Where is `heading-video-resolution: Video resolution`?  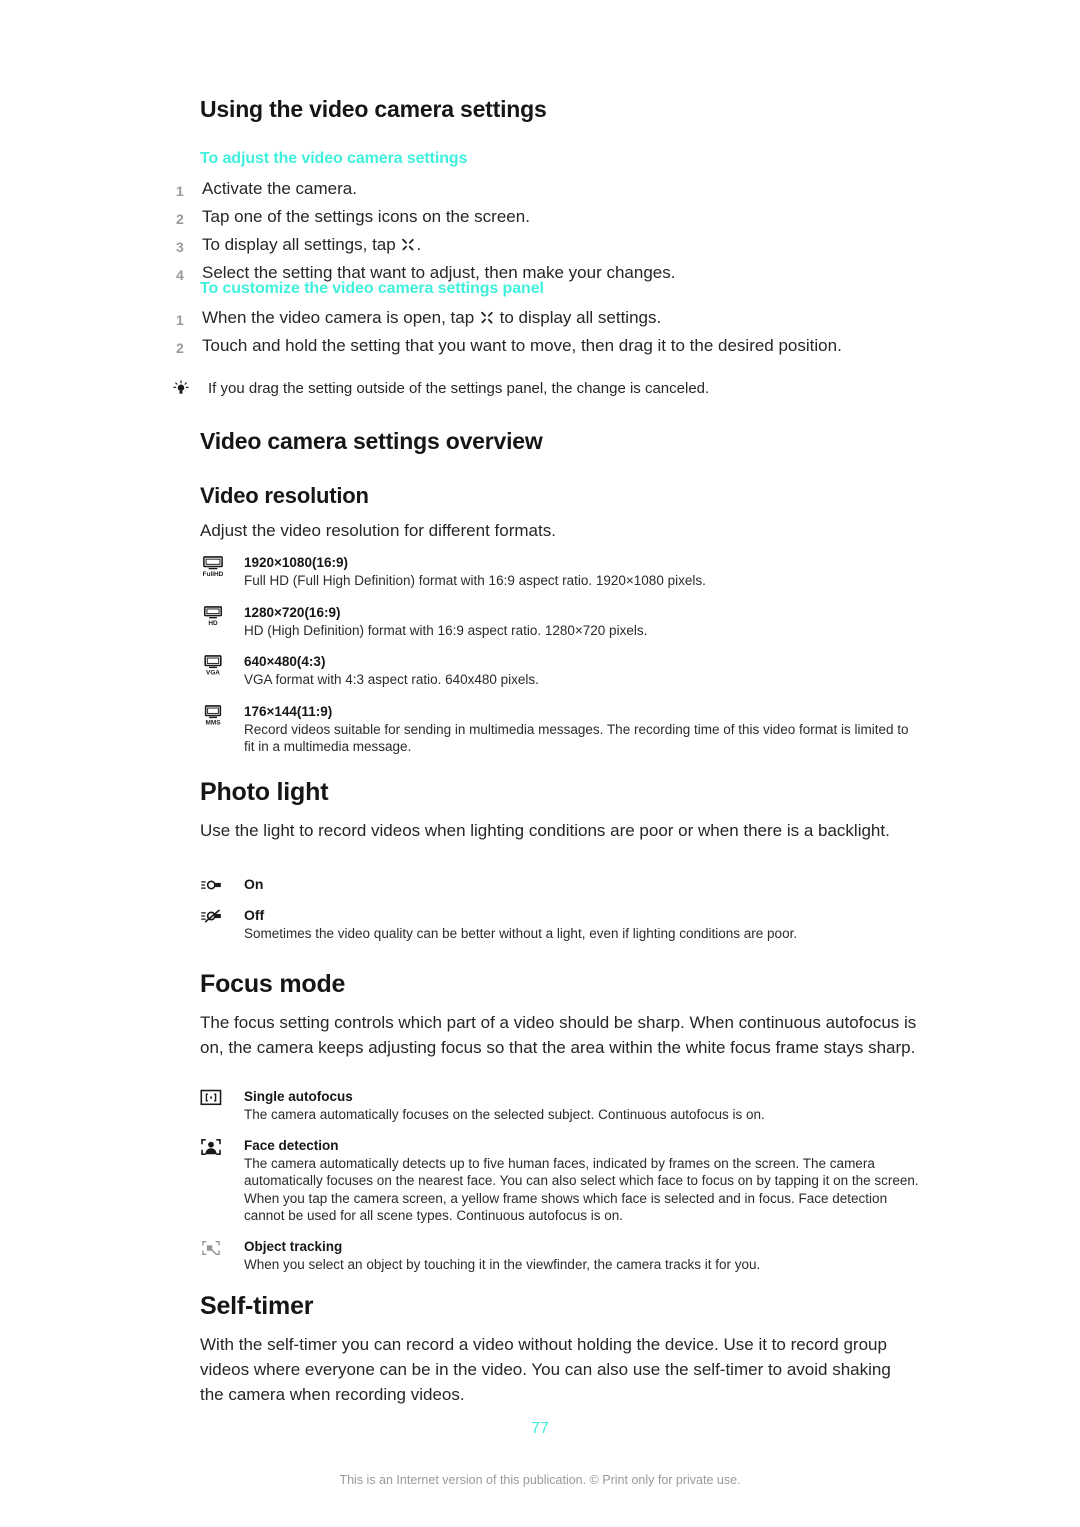
heading-video-resolution: Video resolution is located at coordinates (284, 495).